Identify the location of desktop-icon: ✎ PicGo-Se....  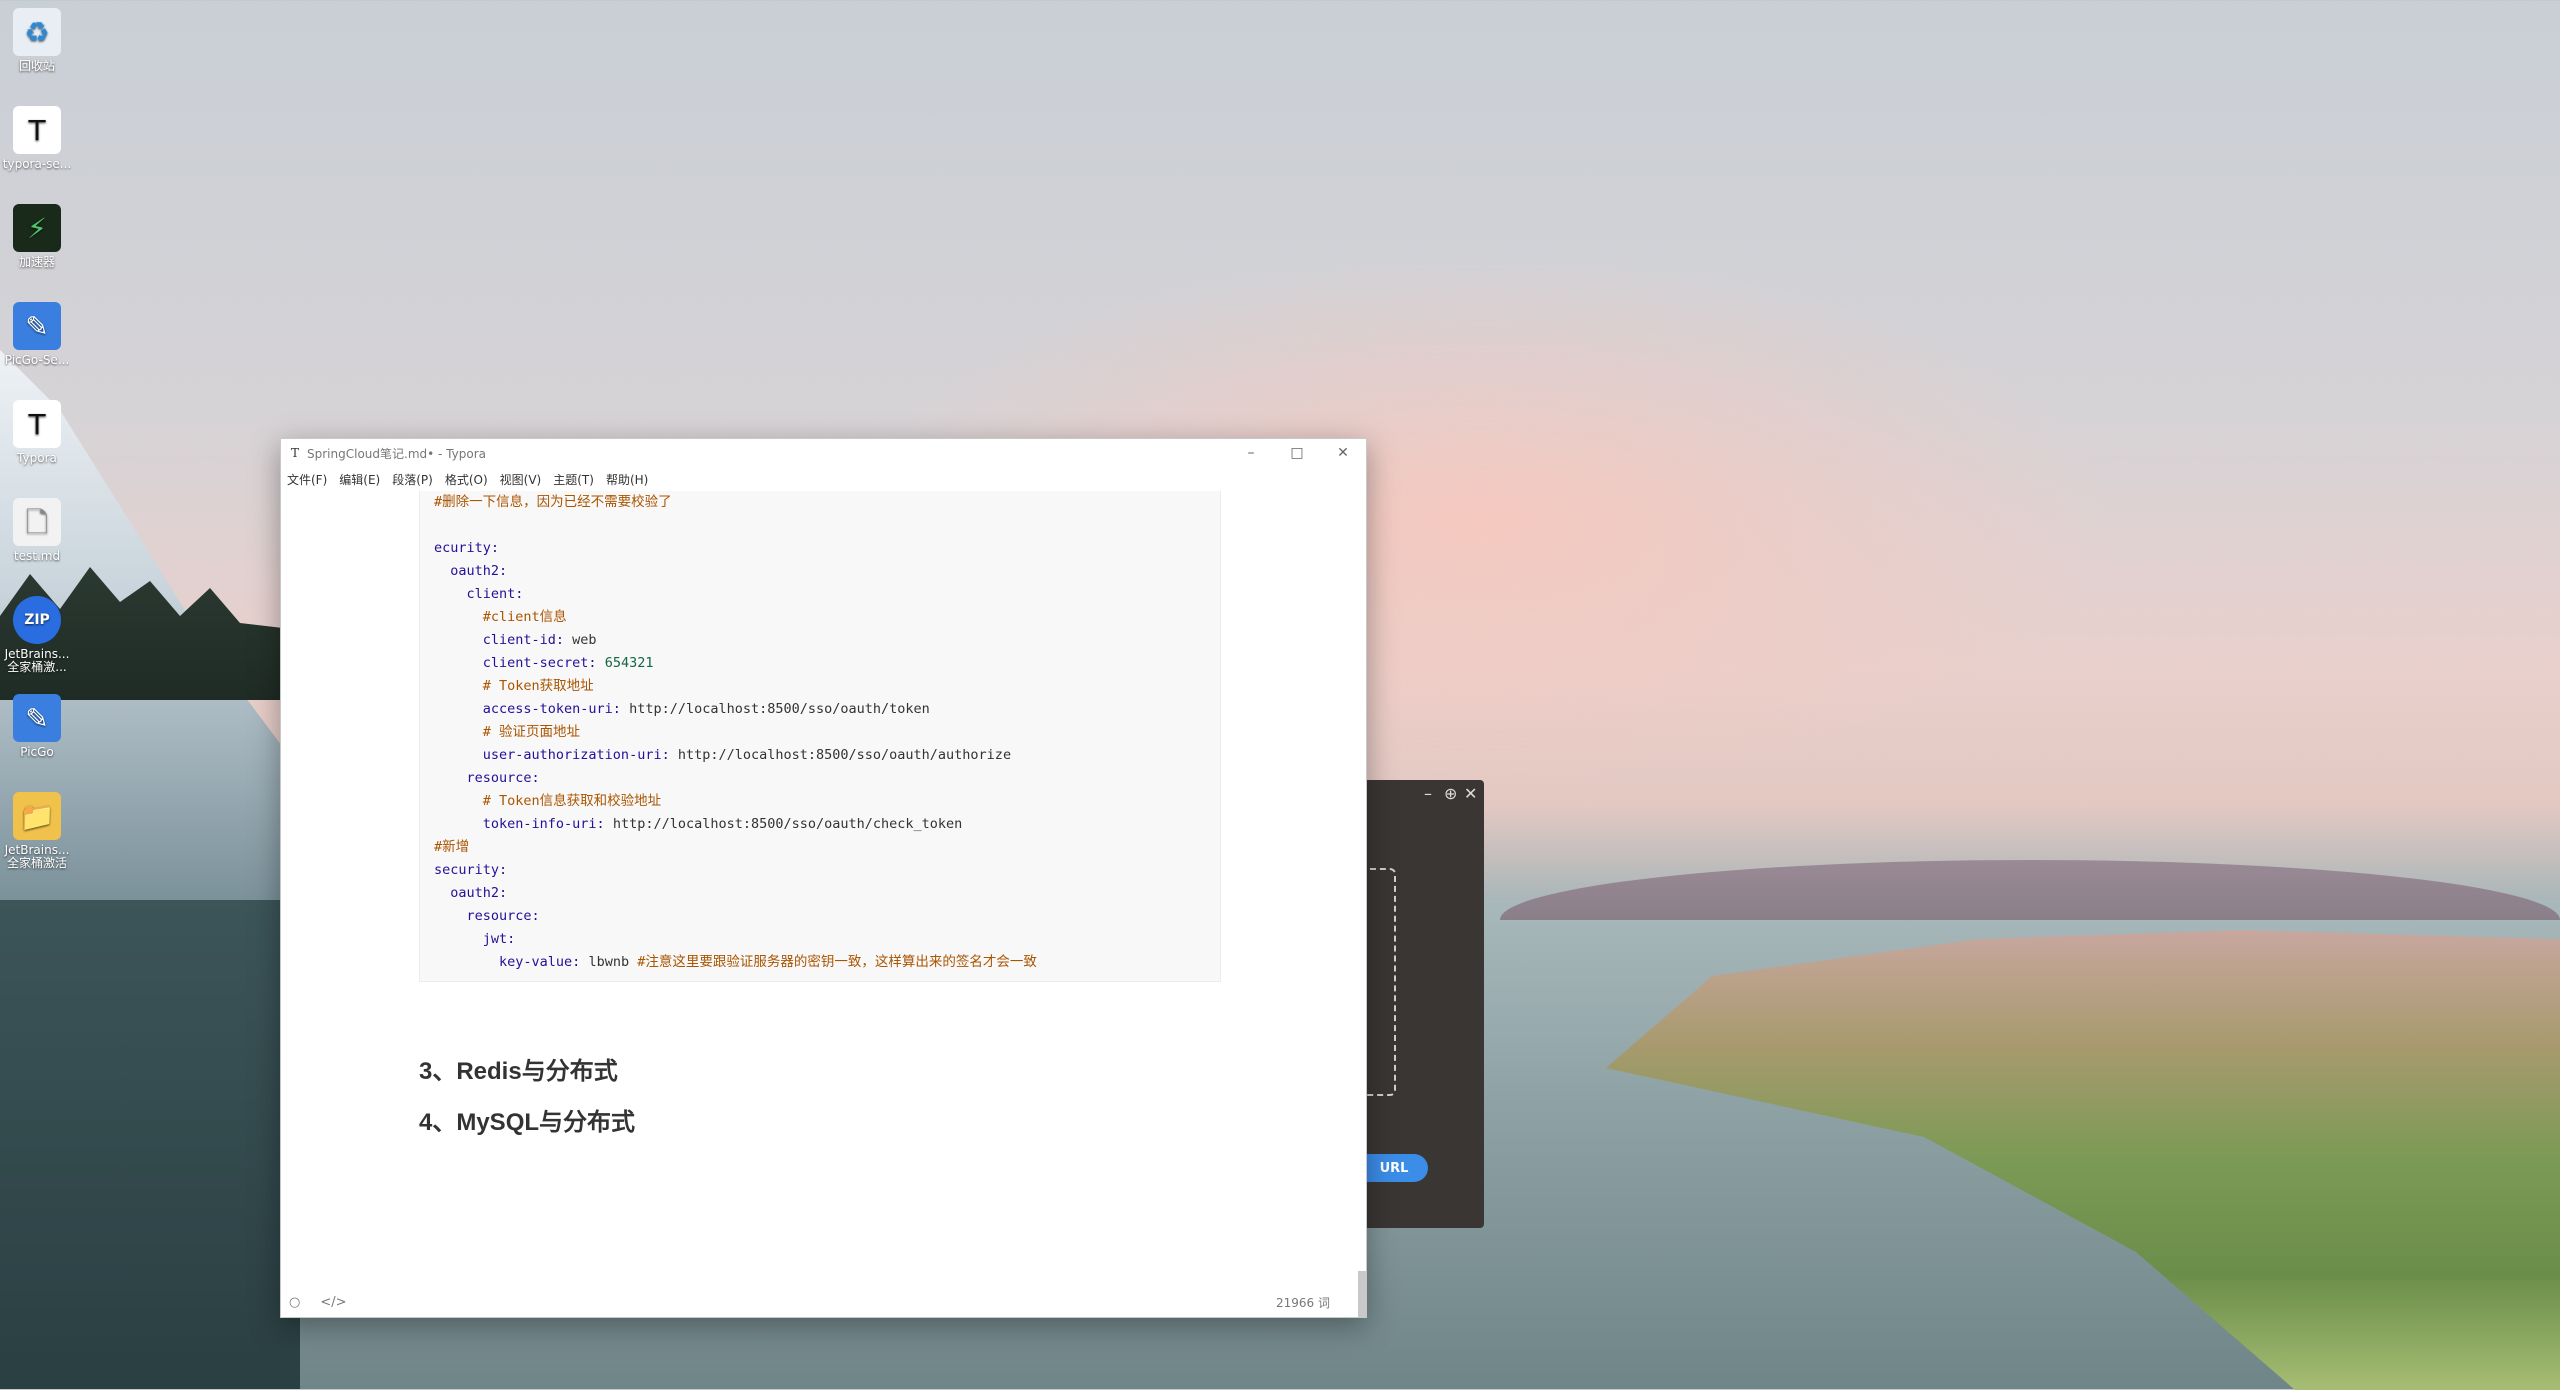
(37, 334).